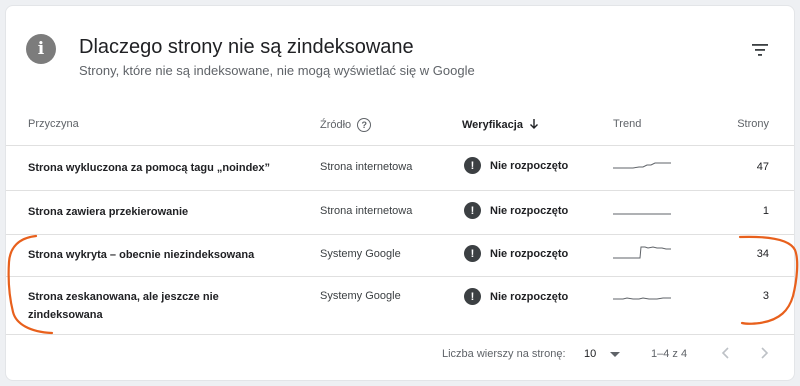 The height and width of the screenshot is (386, 800). Describe the element at coordinates (762, 254) in the screenshot. I see `row-pages: 34` at that location.